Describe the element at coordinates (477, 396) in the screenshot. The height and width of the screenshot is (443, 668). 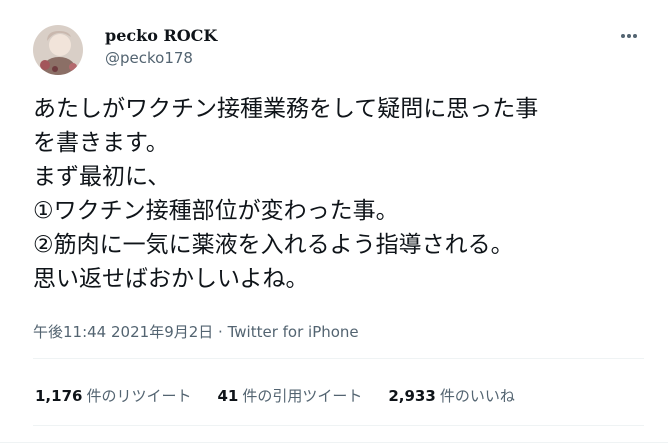
I see `likes-label: 件のいいね` at that location.